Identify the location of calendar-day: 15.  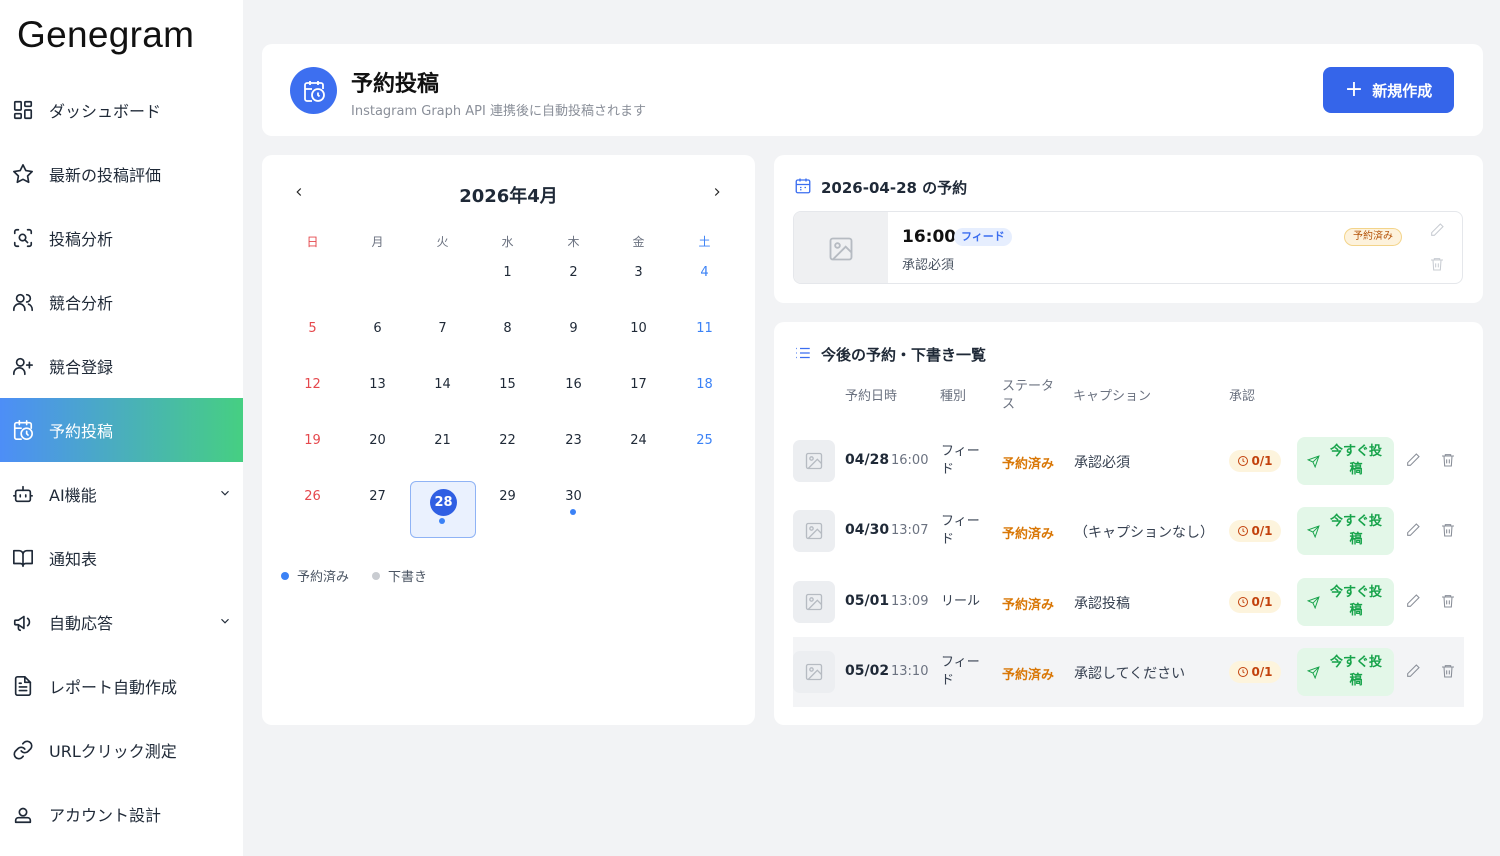
(507, 384).